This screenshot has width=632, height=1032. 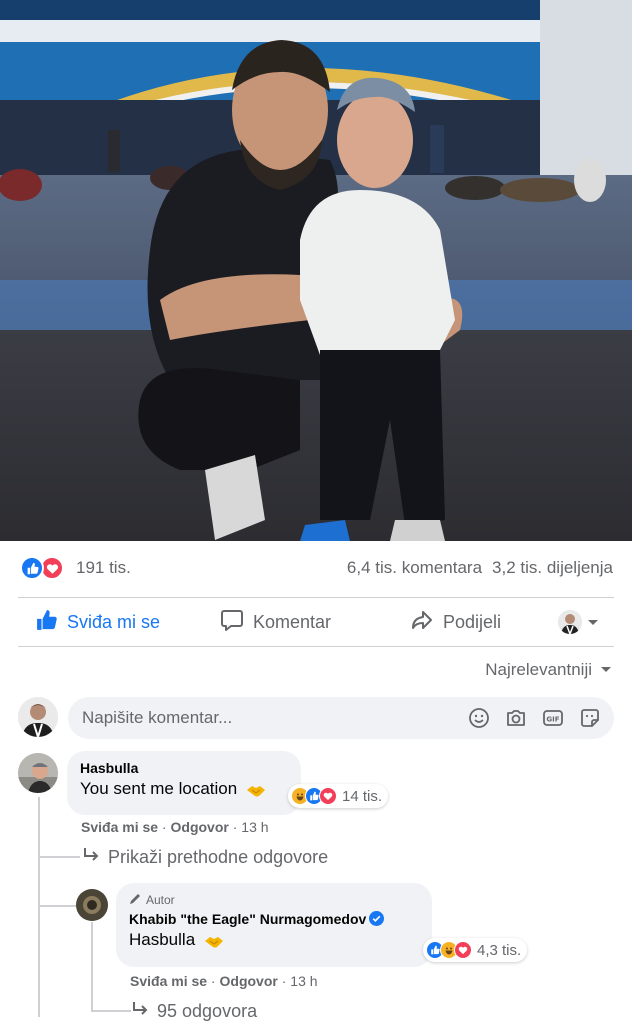 What do you see at coordinates (103, 568) in the screenshot?
I see `reactions-count: 191 tis.` at bounding box center [103, 568].